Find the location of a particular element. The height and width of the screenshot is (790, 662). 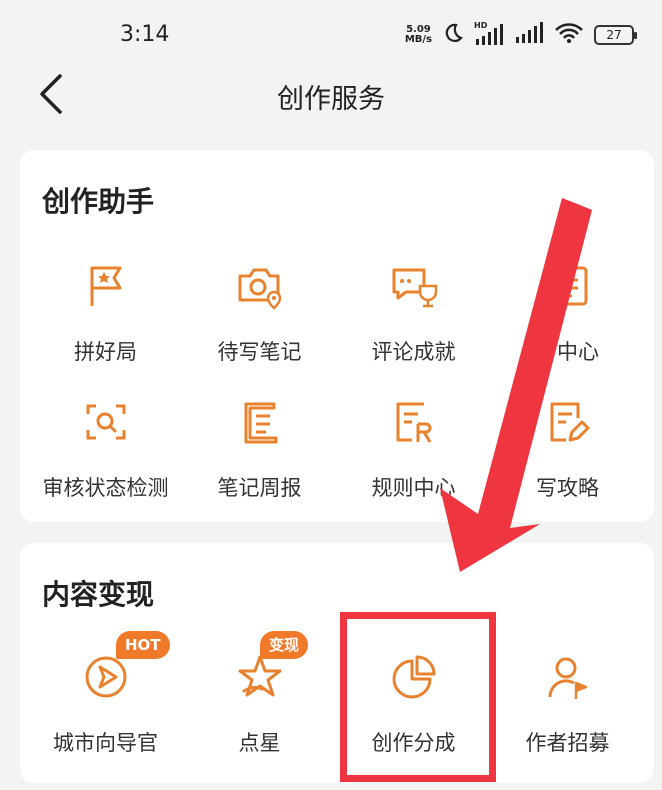

monetize-item-creation-share: 创作分成 is located at coordinates (413, 708).